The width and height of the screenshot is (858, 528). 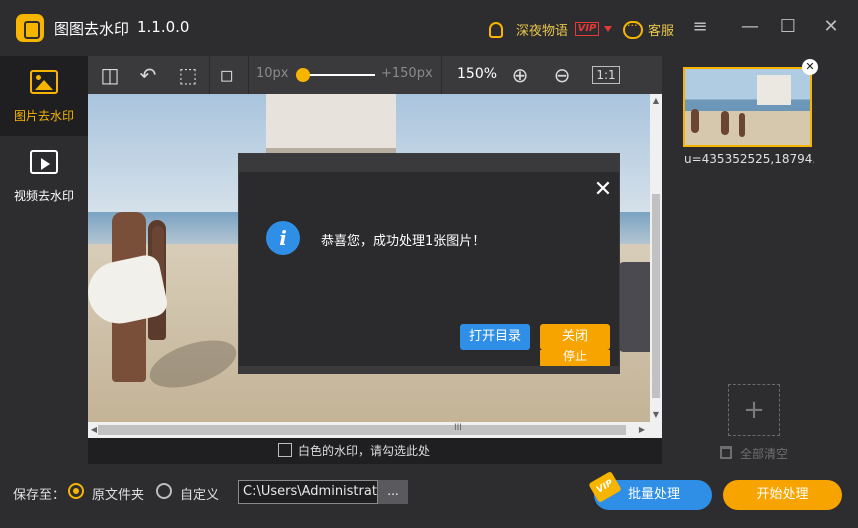 What do you see at coordinates (754, 410) in the screenshot?
I see `add-file-button: +` at bounding box center [754, 410].